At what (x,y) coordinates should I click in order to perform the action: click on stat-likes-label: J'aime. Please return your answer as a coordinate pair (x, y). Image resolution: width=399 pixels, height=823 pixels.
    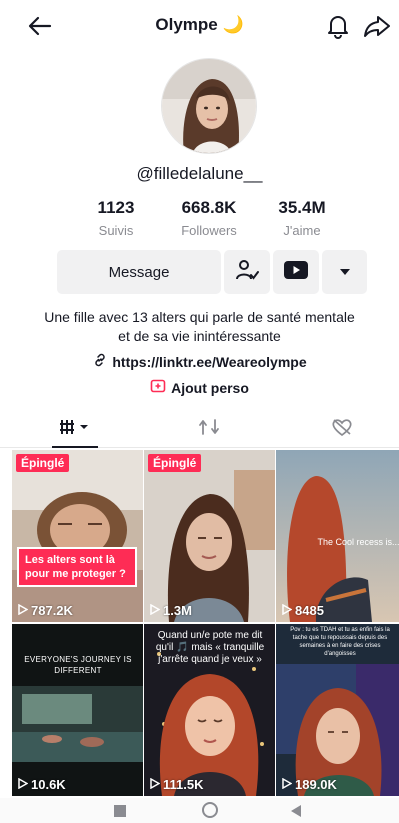
    Looking at the image, I should click on (302, 230).